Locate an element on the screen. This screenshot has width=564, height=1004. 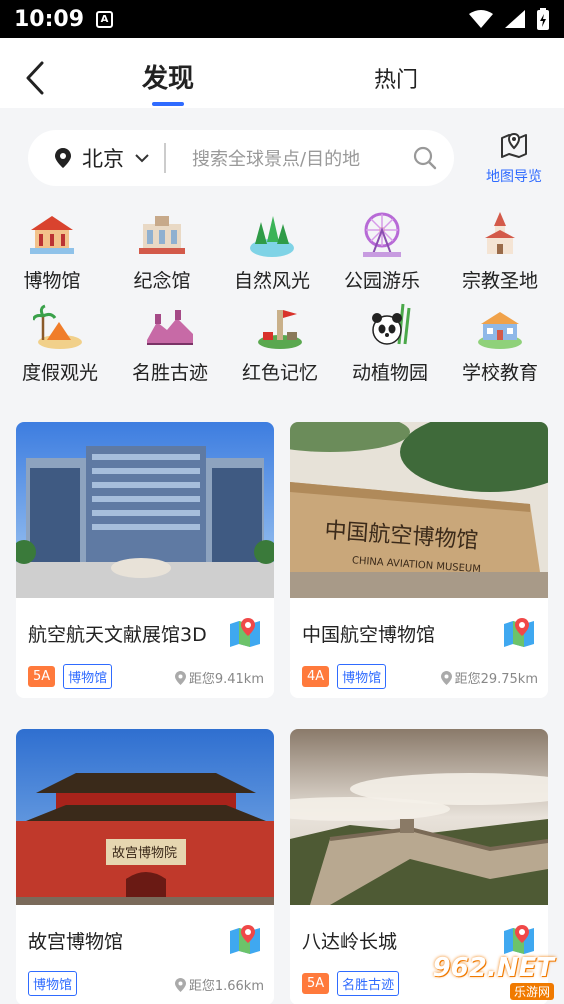
tab-hot: 热门 is located at coordinates (396, 78).